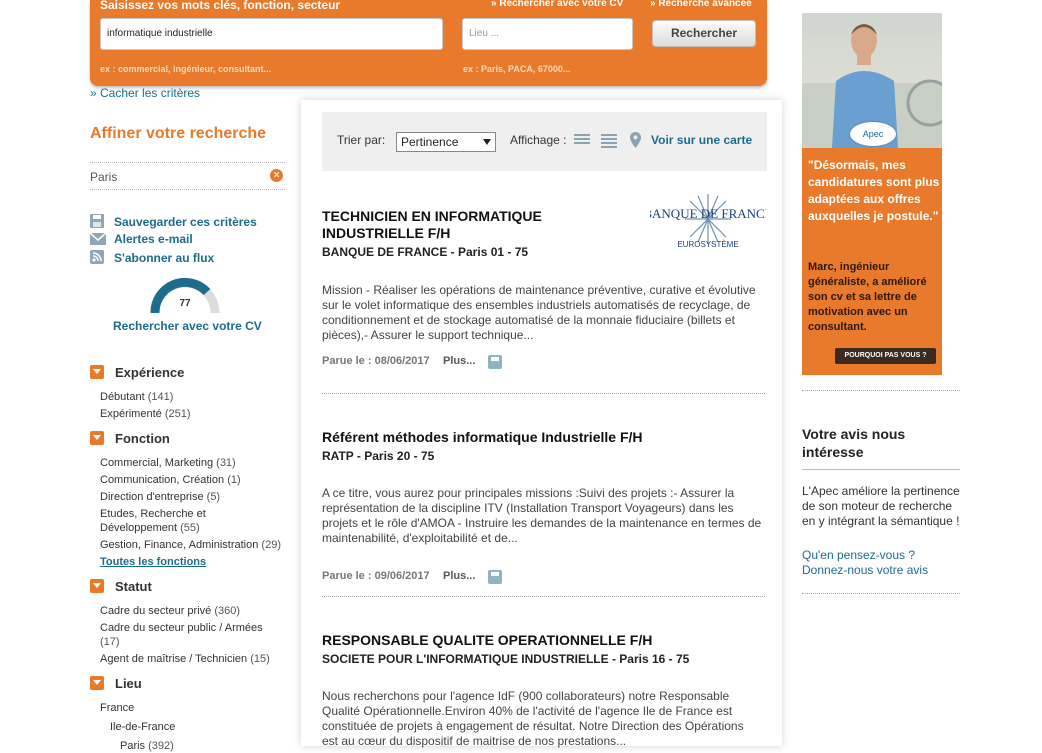 This screenshot has height=753, width=1042. I want to click on filter-option: Débutant (141), so click(136, 397).